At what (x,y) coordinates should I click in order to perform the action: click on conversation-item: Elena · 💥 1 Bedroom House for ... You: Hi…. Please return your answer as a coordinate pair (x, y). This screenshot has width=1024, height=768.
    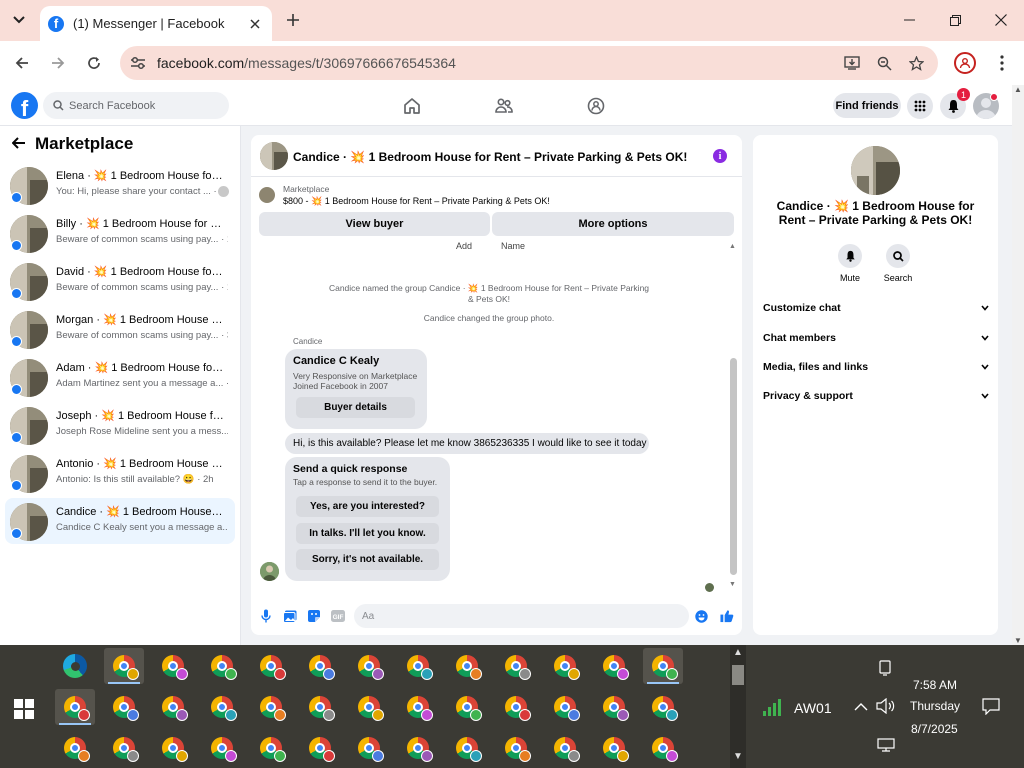
    Looking at the image, I should click on (120, 185).